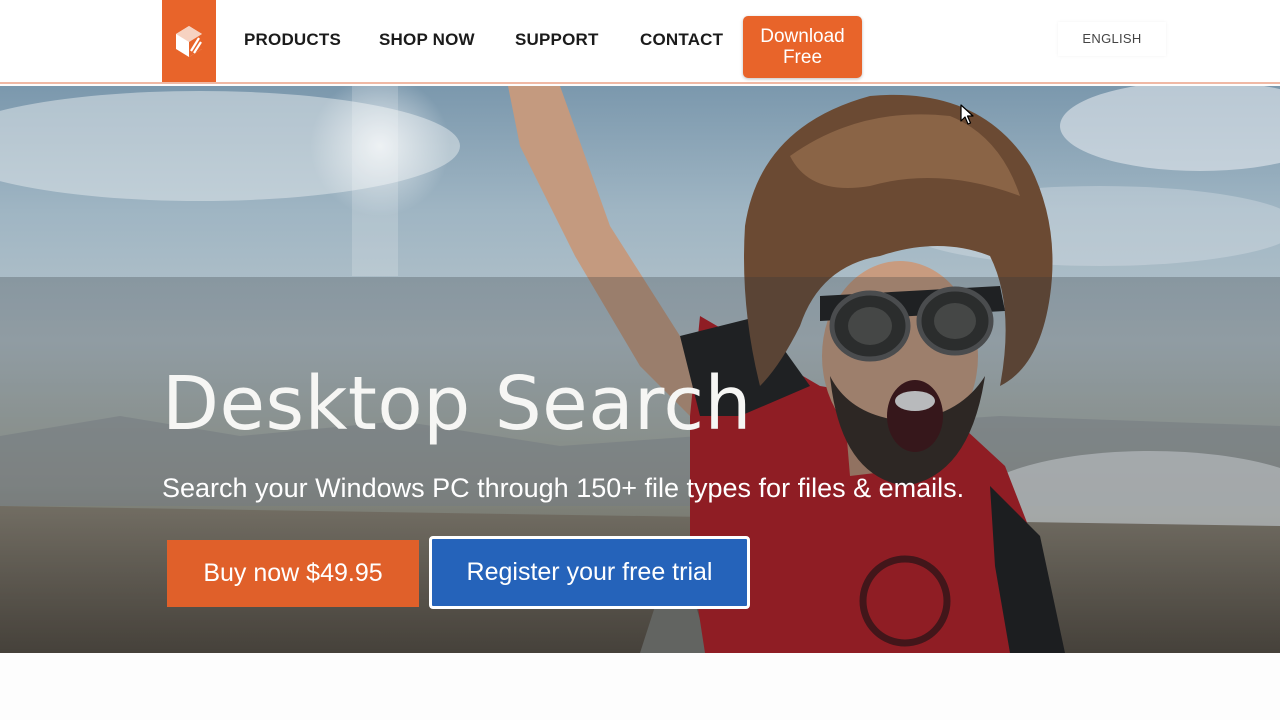  I want to click on cube-logo-icon, so click(189, 41).